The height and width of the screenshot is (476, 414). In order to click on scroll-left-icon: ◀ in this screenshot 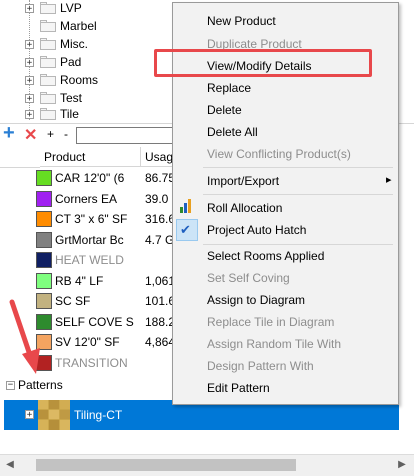, I will do `click(10, 465)`.